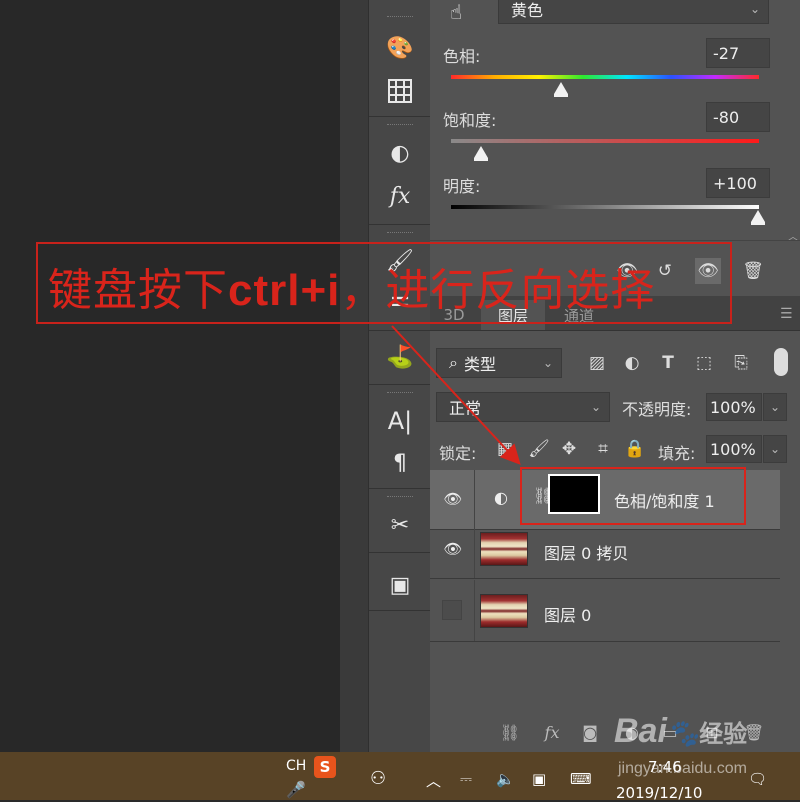 The image size is (800, 802). I want to click on annotation-text: 键盘按下ctrl+i，进行反向选择, so click(351, 286).